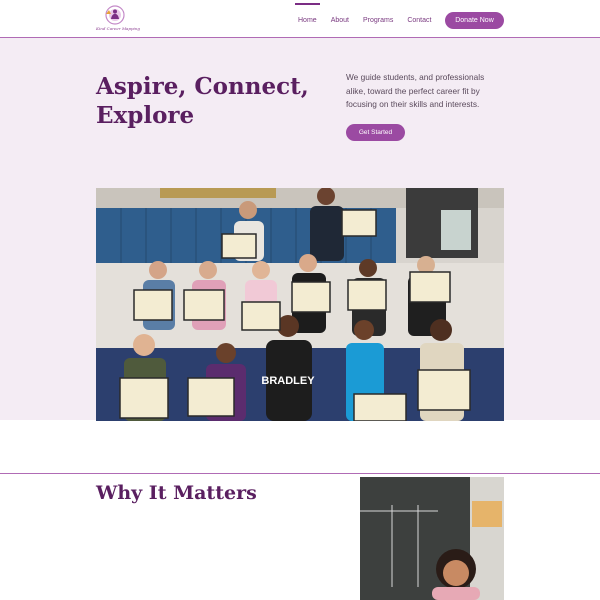 Image resolution: width=600 pixels, height=600 pixels. I want to click on section-divider, so click(300, 473).